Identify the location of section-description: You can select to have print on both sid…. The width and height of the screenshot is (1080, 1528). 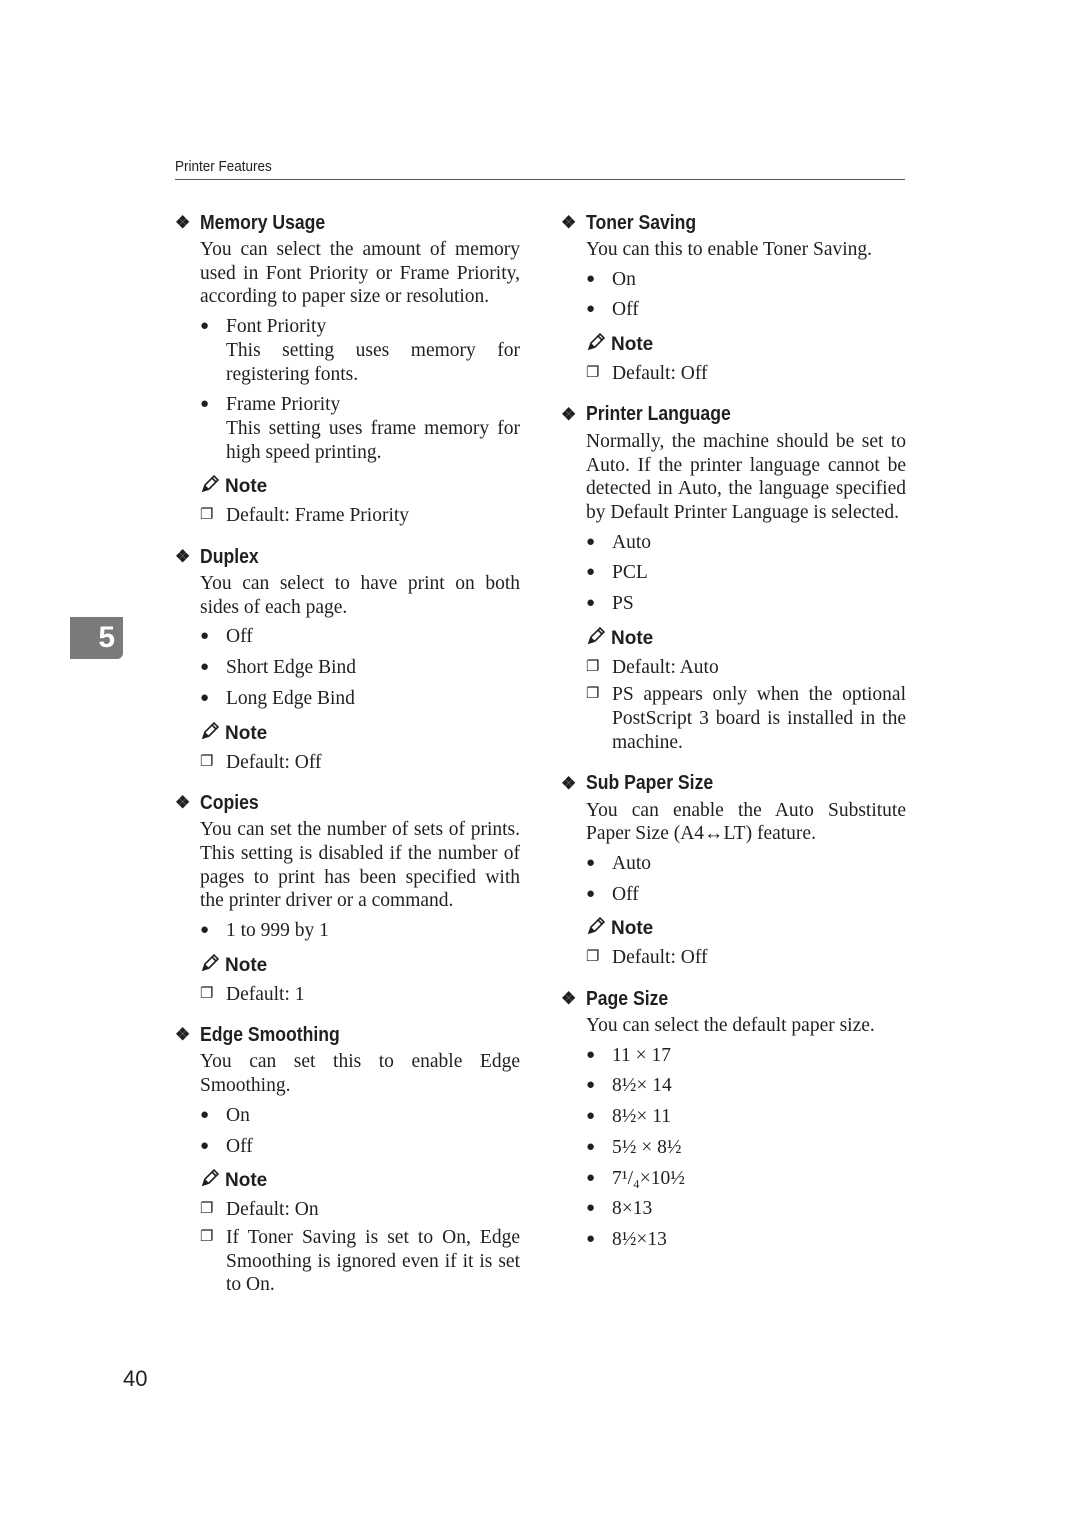
(360, 595).